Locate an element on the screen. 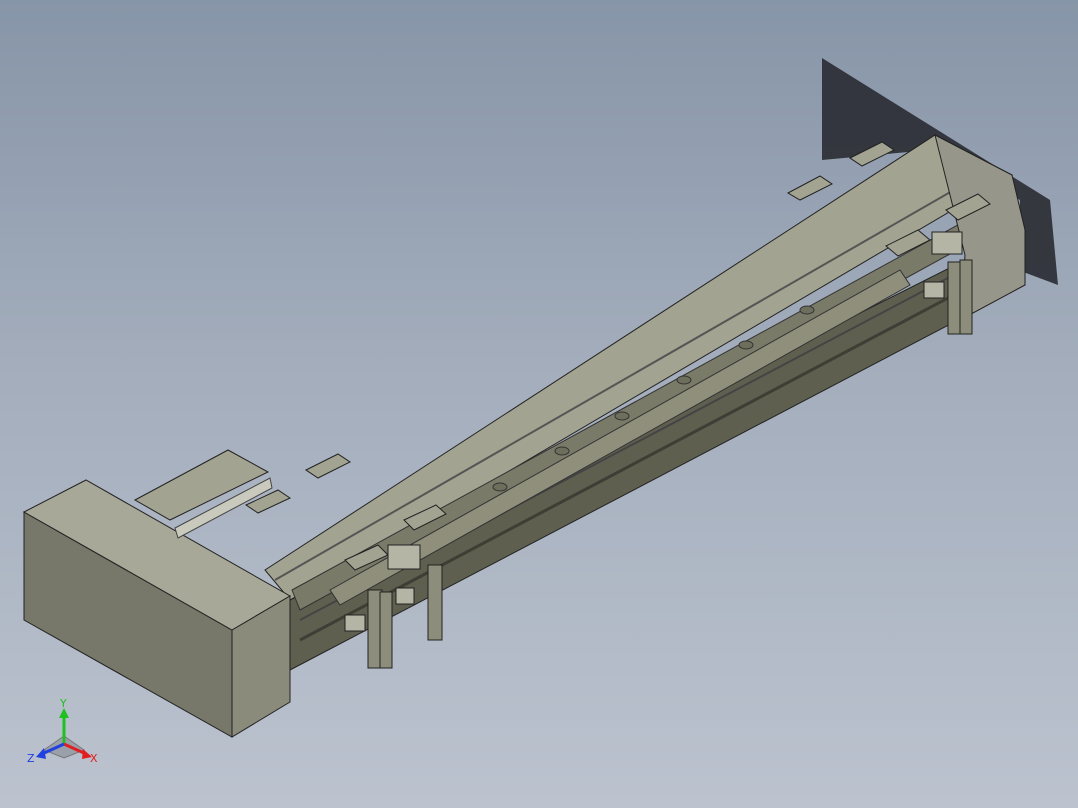 The width and height of the screenshot is (1078, 808). y-axis-label: Y is located at coordinates (63, 703).